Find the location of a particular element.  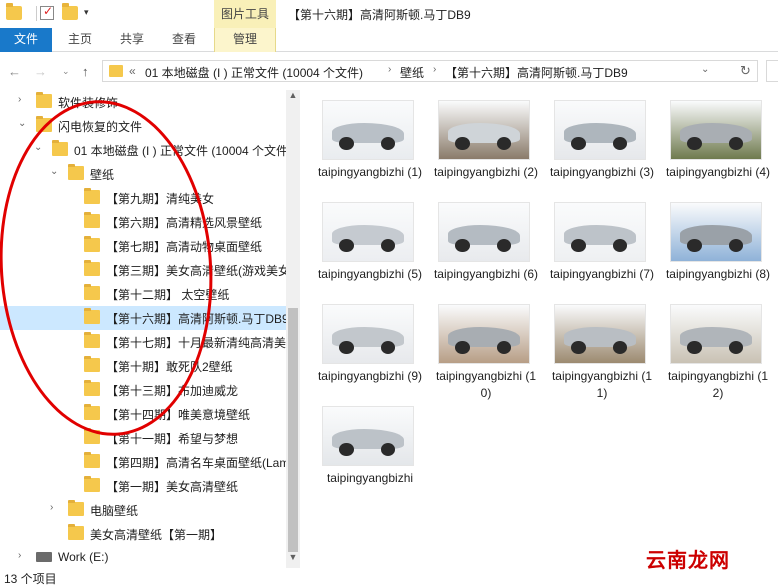

file-item: taipingyangbizhi (1) is located at coordinates (370, 148).